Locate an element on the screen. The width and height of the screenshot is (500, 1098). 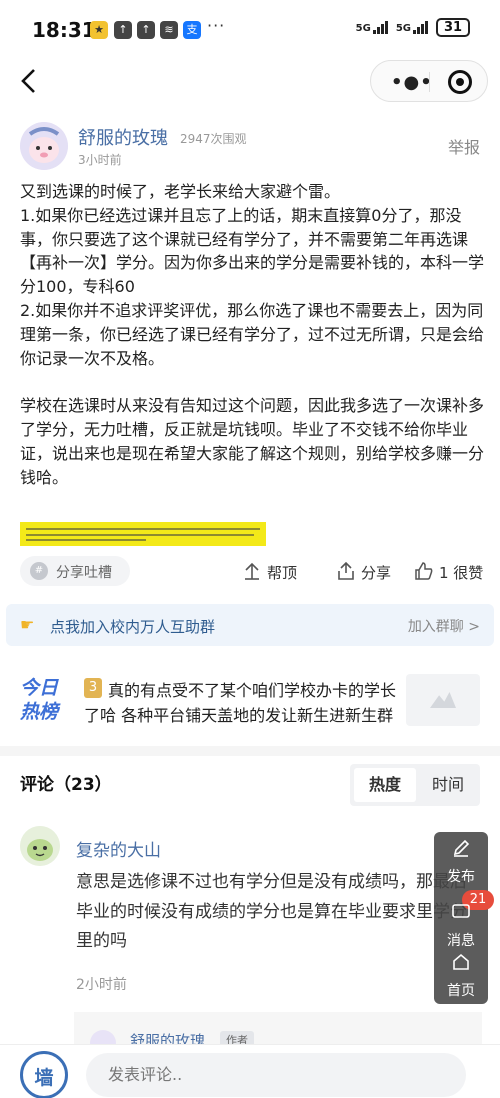
today-hot-list-logo: 今日 热榜 is located at coordinates (39, 700).